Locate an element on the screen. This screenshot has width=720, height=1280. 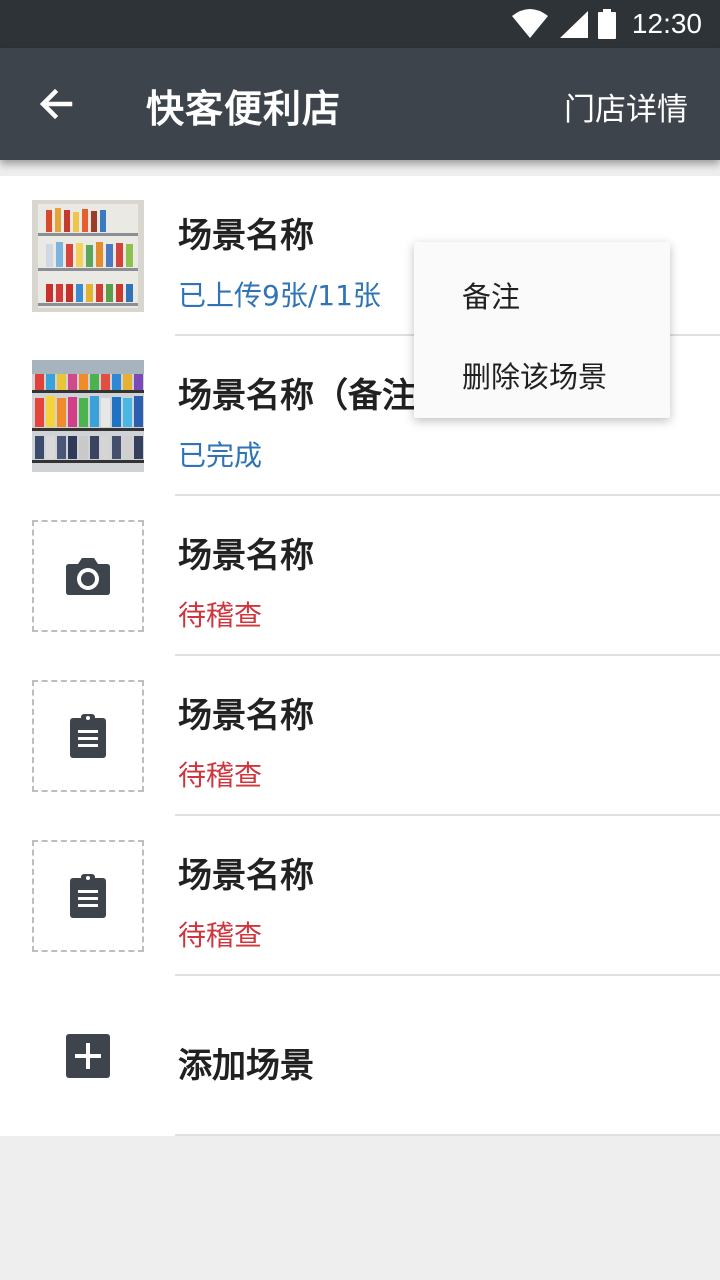
battery-icon is located at coordinates (606, 24).